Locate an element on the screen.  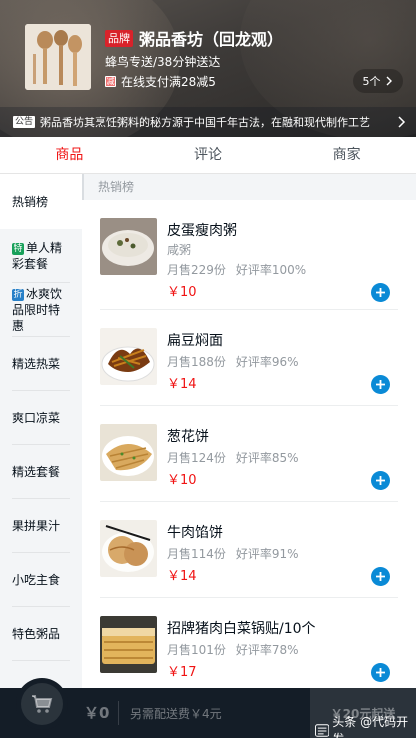
discount-tag-icon: 折 is located at coordinates (18, 294).